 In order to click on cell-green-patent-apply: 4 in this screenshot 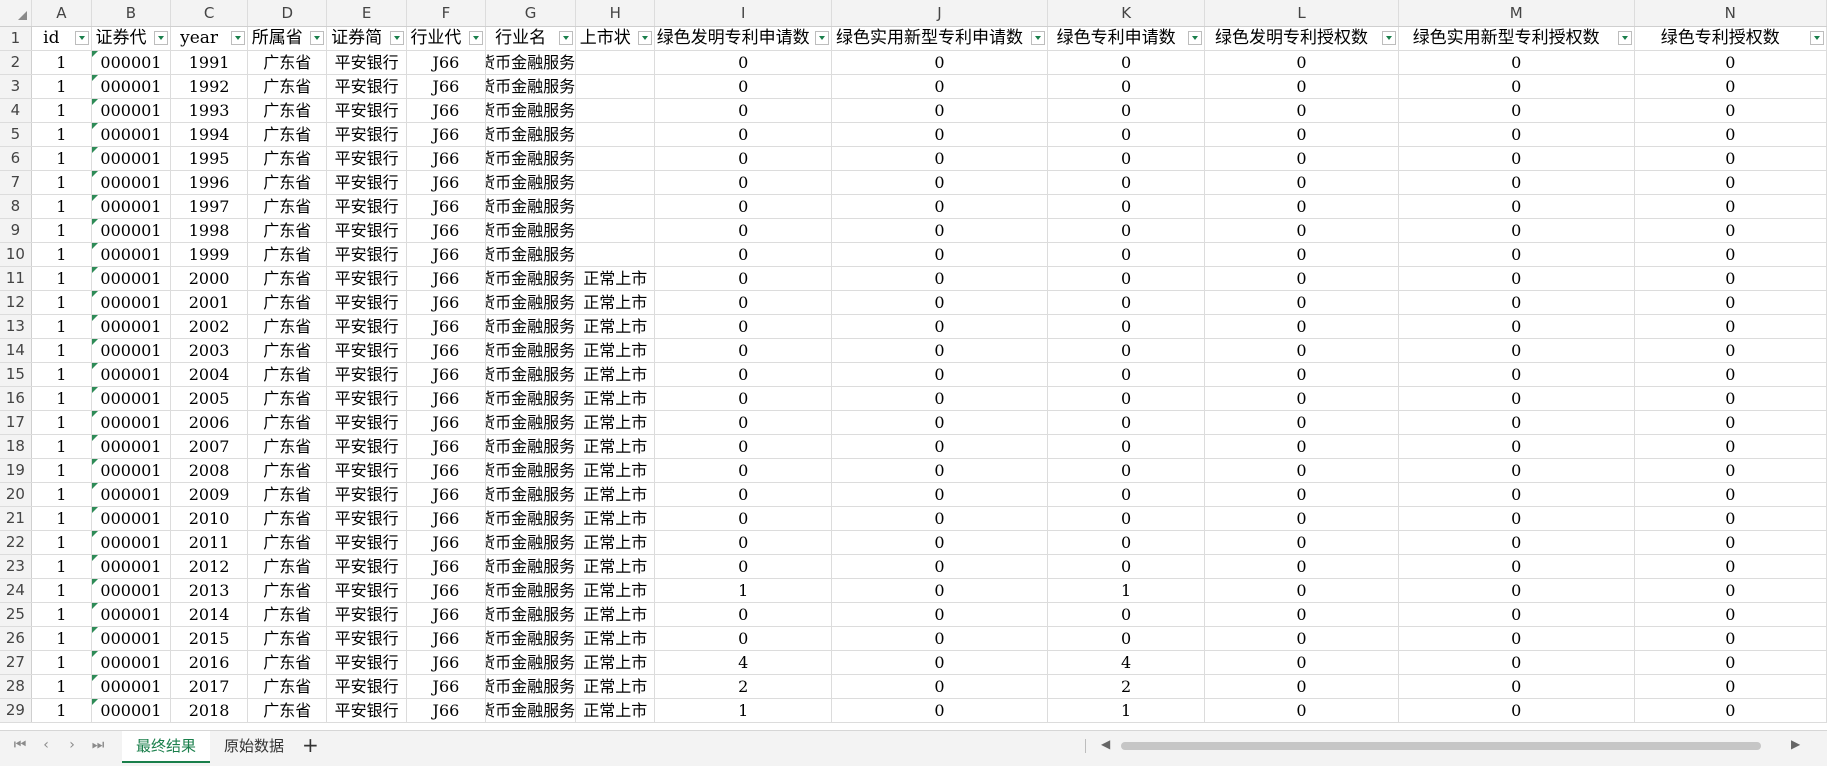, I will do `click(1126, 662)`.